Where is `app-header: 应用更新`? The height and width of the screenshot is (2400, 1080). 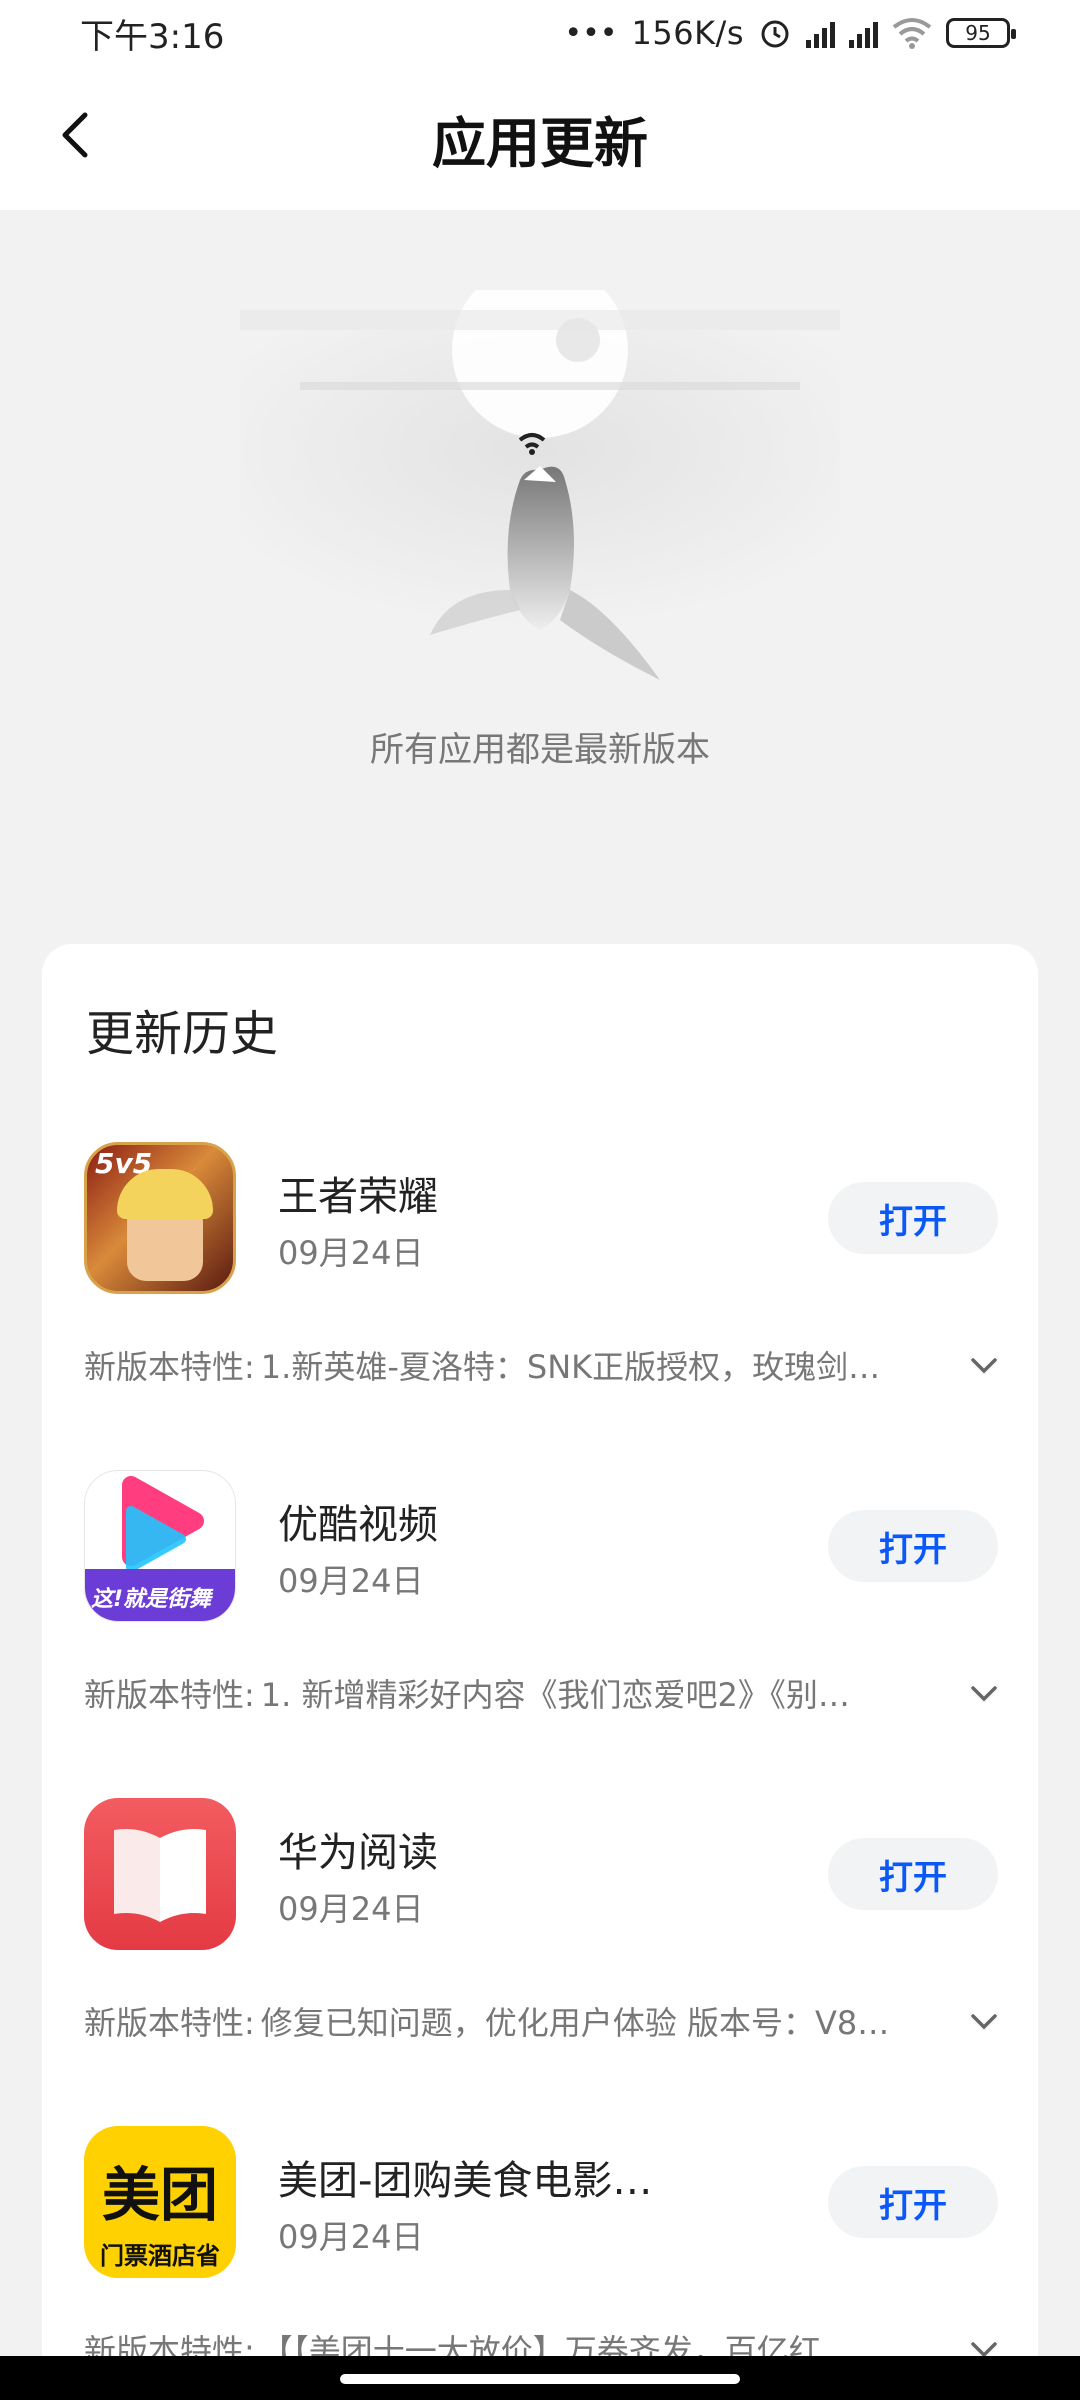 app-header: 应用更新 is located at coordinates (540, 138).